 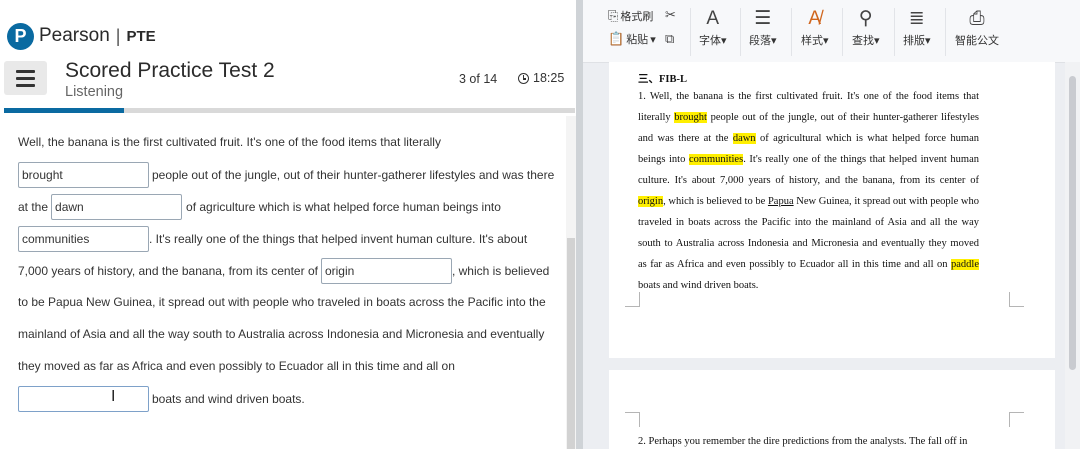 What do you see at coordinates (744, 138) in the screenshot?
I see `highlighted-word: dawn` at bounding box center [744, 138].